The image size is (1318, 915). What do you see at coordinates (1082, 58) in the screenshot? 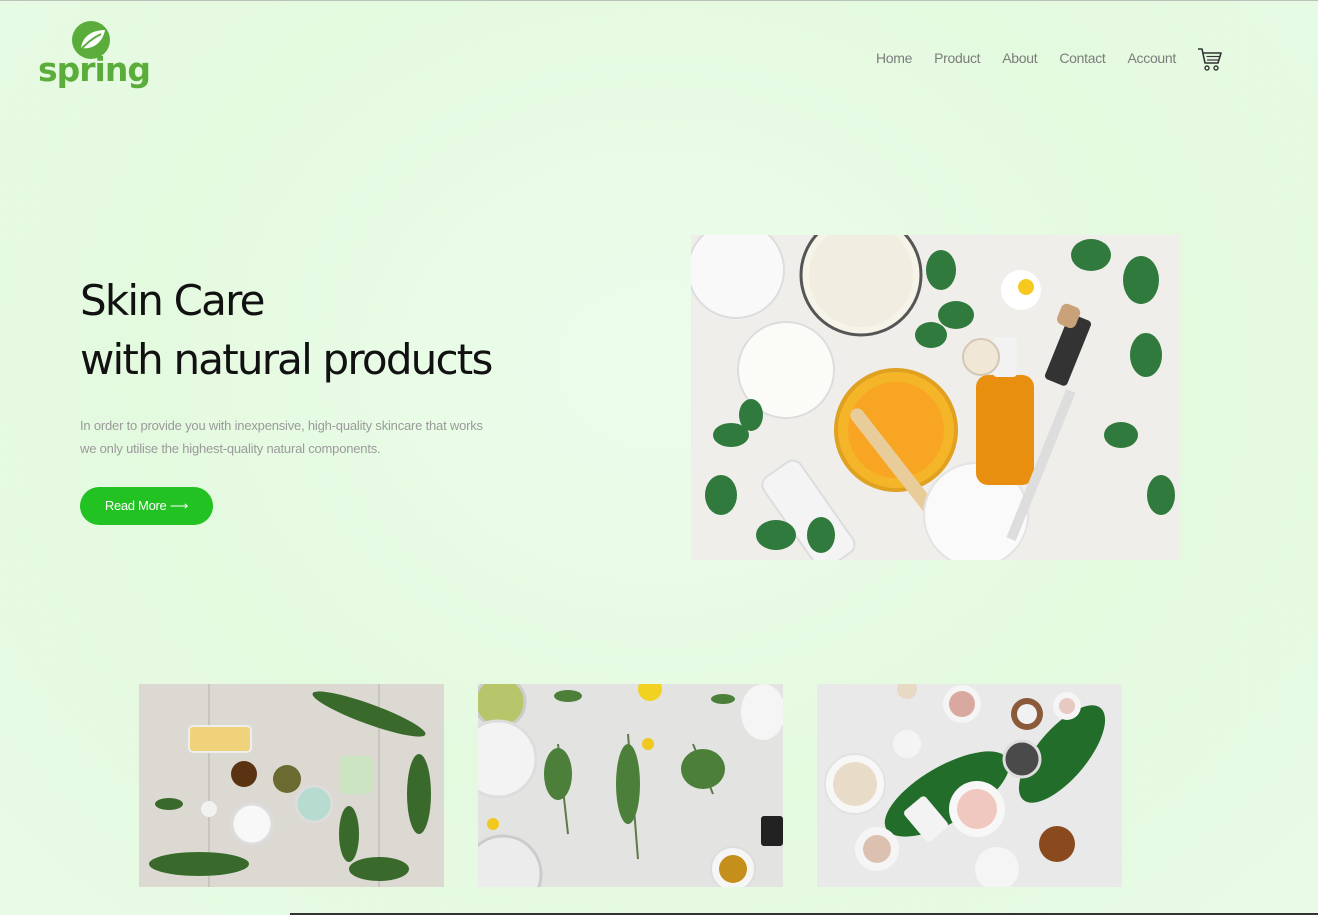
I see `nav-contact: Contact` at bounding box center [1082, 58].